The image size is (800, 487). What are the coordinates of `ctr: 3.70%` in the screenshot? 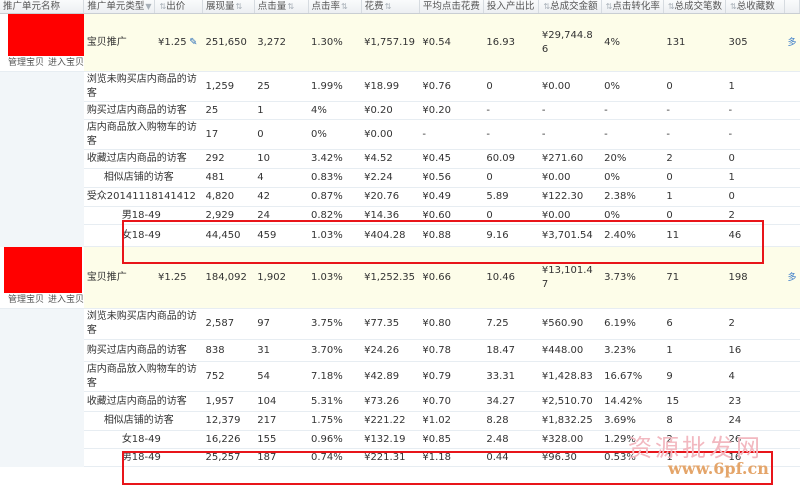 It's located at (335, 350).